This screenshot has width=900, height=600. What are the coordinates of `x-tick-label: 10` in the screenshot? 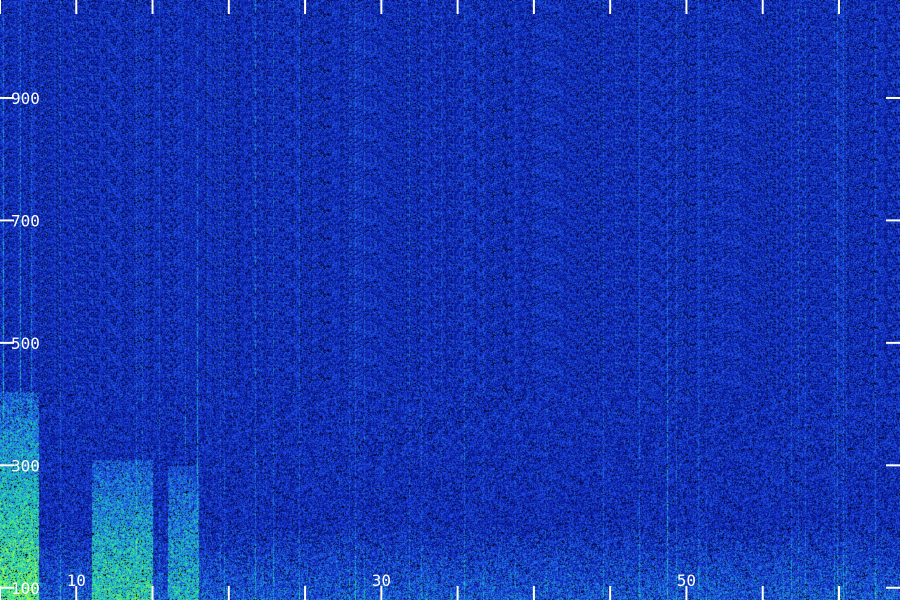 It's located at (76, 580).